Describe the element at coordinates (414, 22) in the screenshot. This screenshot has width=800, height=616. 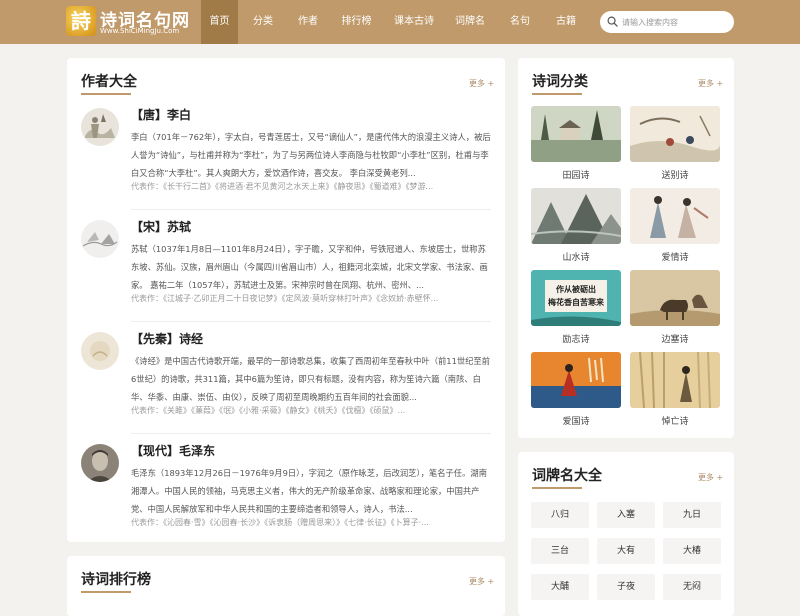
I see `nav-item-textbook-poems: 课本古诗` at that location.